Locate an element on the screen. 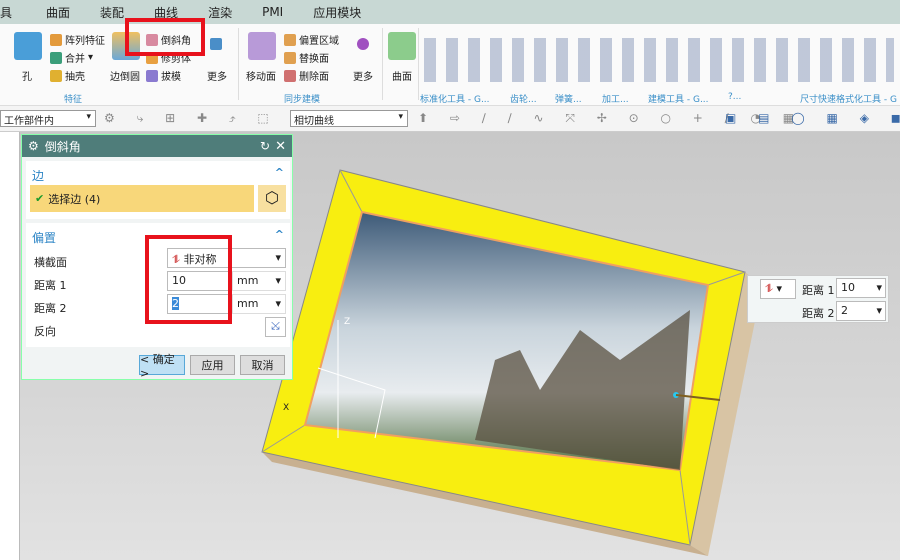 This screenshot has width=900, height=560. more-features-button: 更多 is located at coordinates (217, 75).